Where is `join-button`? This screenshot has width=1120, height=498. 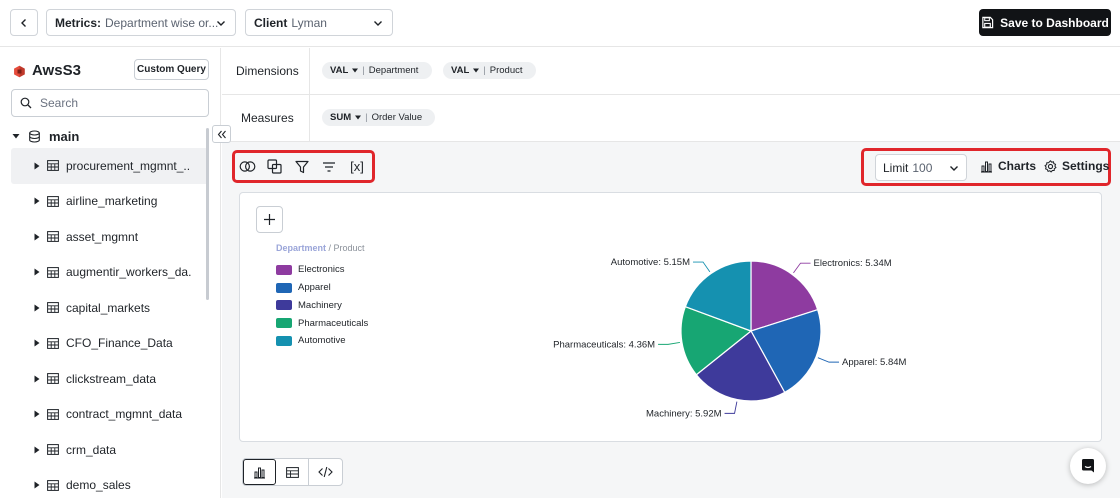
join-button is located at coordinates (247, 166).